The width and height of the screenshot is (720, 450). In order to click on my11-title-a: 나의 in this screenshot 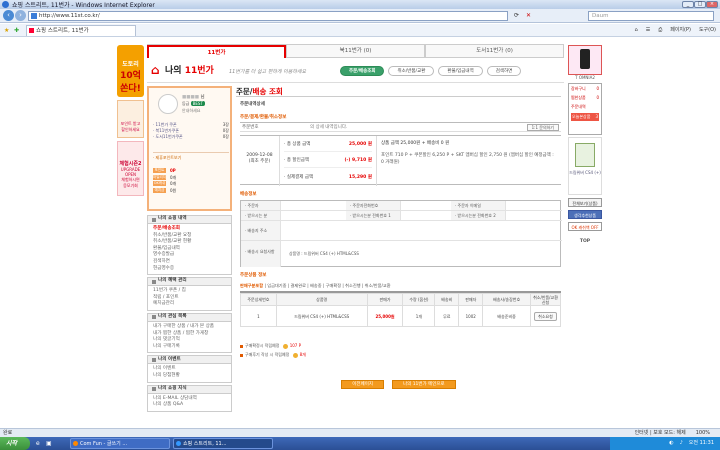, I will do `click(173, 71)`.